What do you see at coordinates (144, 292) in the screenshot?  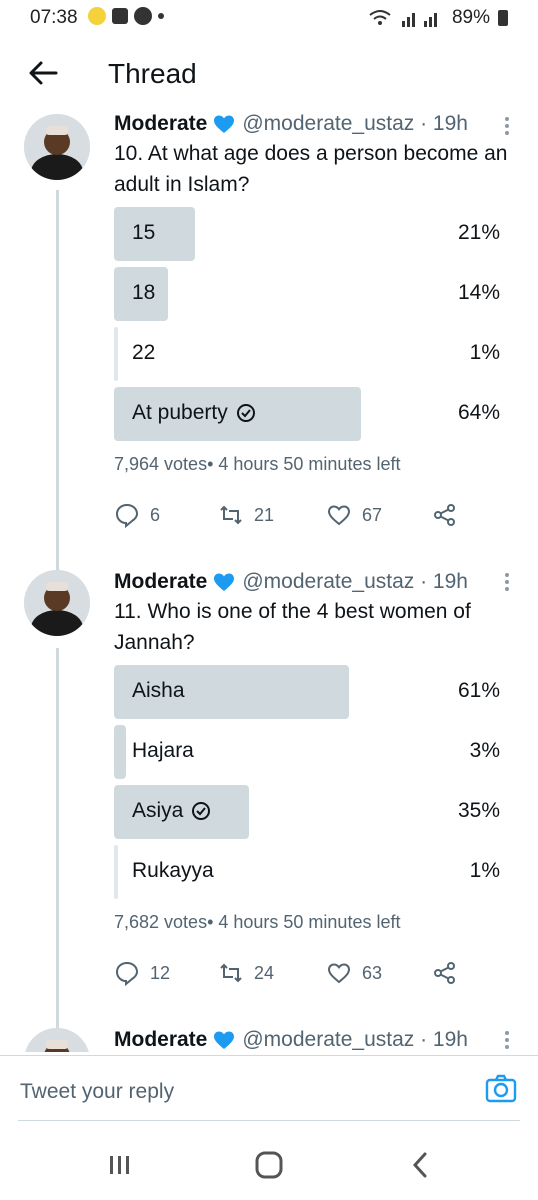 I see `poll-option-label: 18` at bounding box center [144, 292].